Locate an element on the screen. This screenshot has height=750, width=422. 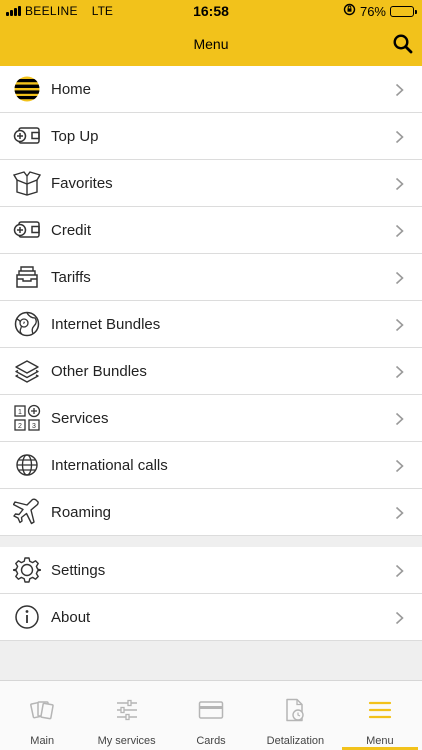
document-clock-icon is located at coordinates (295, 710).